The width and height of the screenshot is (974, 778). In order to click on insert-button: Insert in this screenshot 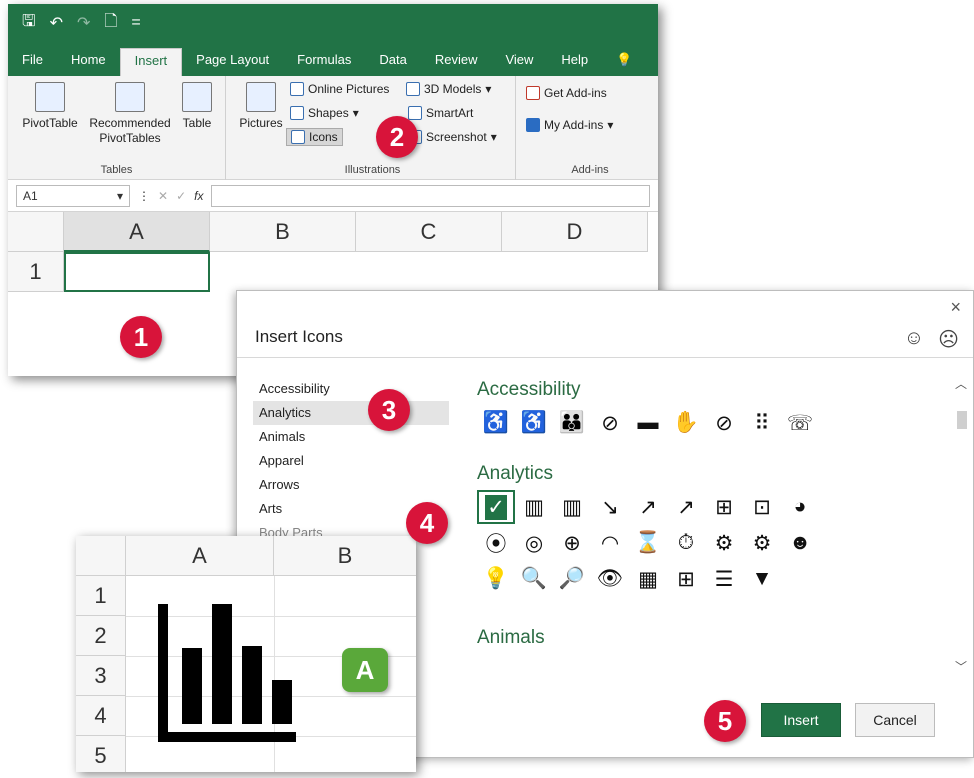, I will do `click(801, 720)`.